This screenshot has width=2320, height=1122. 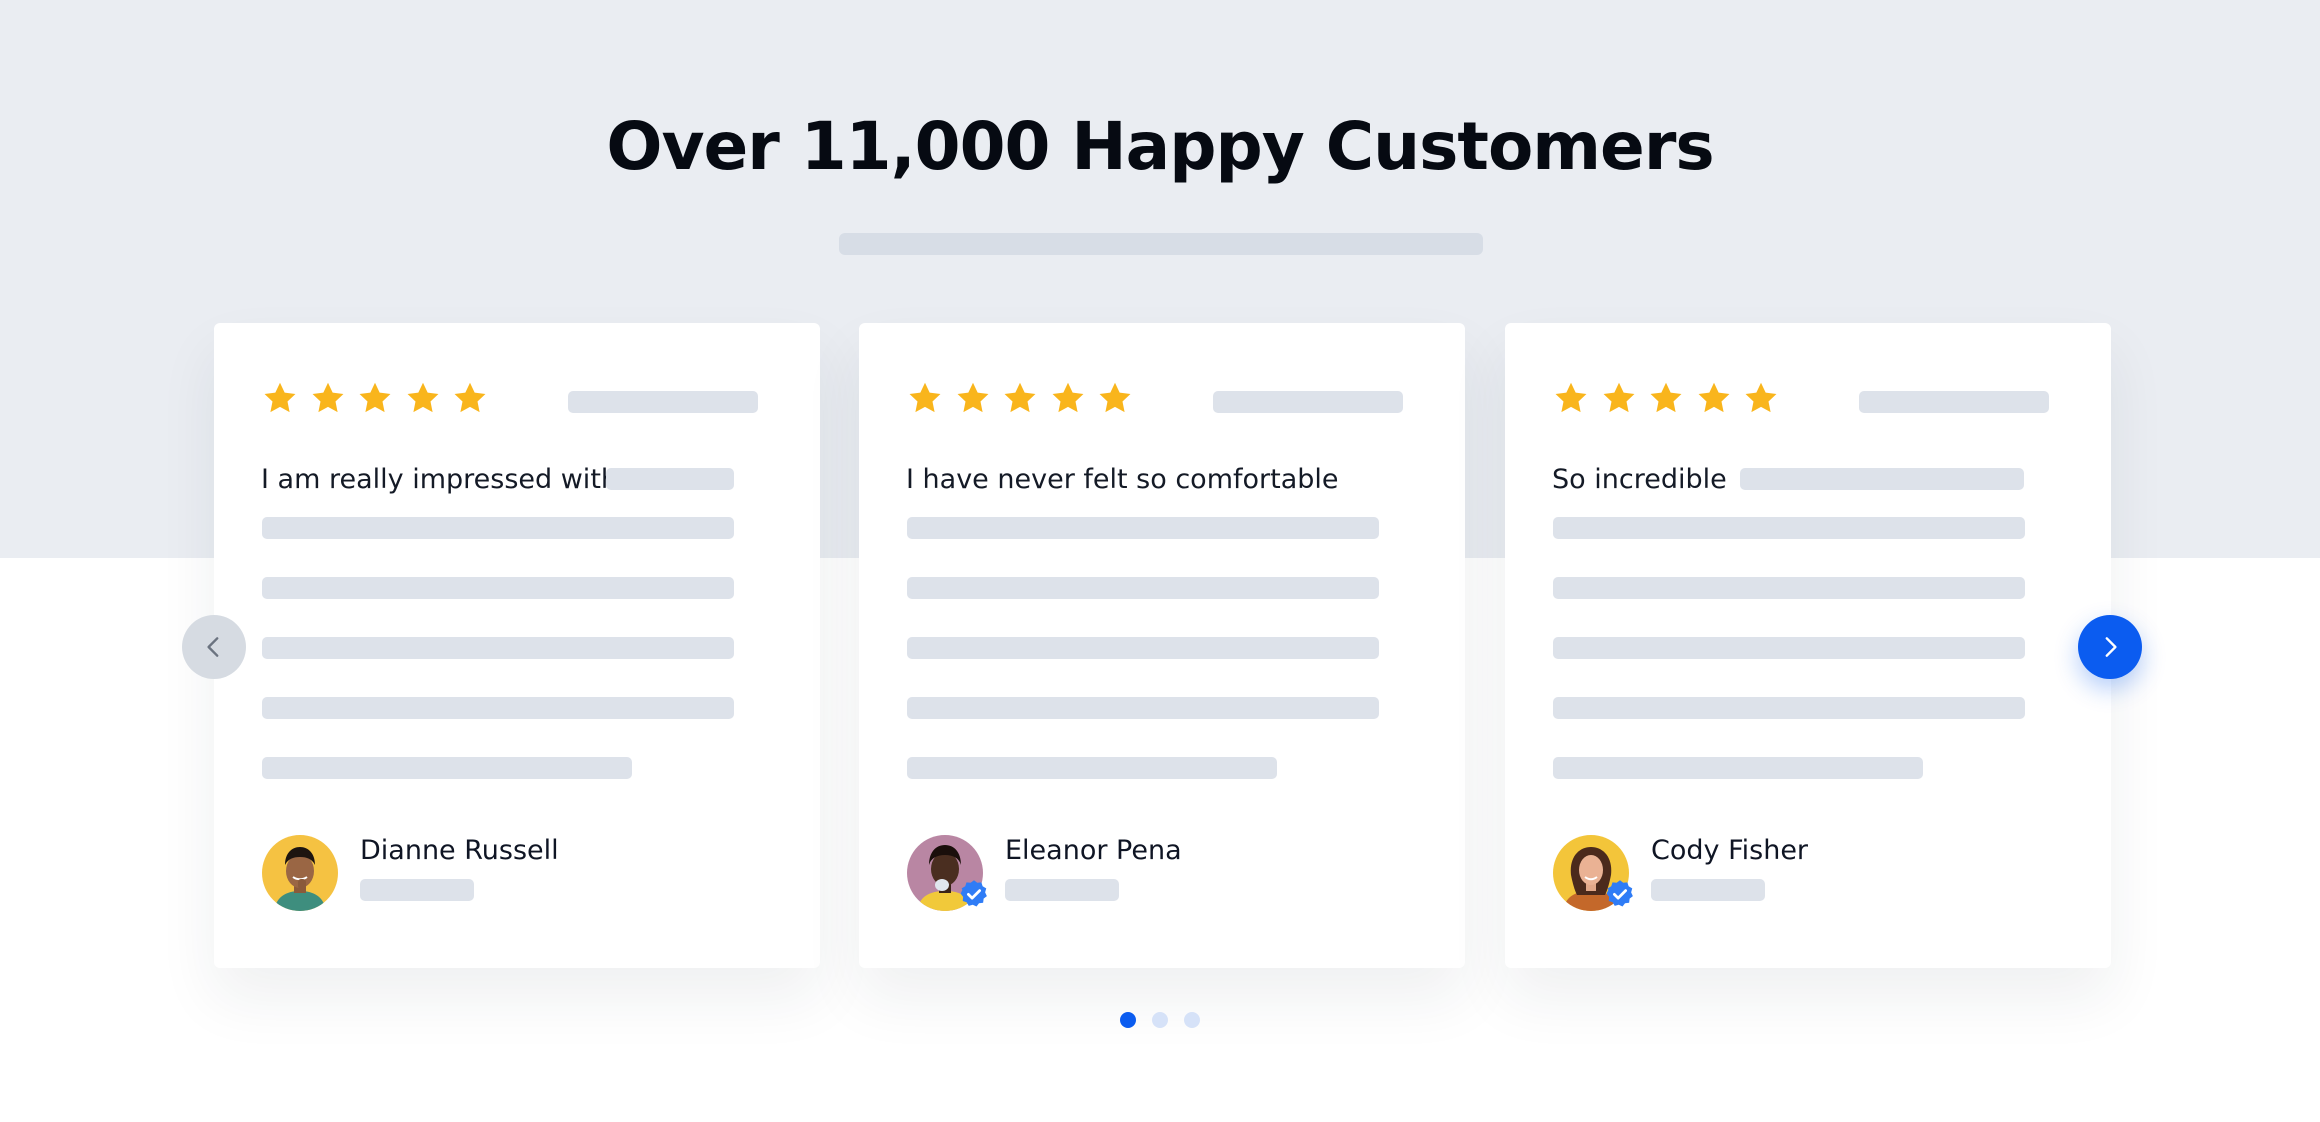 What do you see at coordinates (1639, 479) in the screenshot?
I see `review-headline: So incredible` at bounding box center [1639, 479].